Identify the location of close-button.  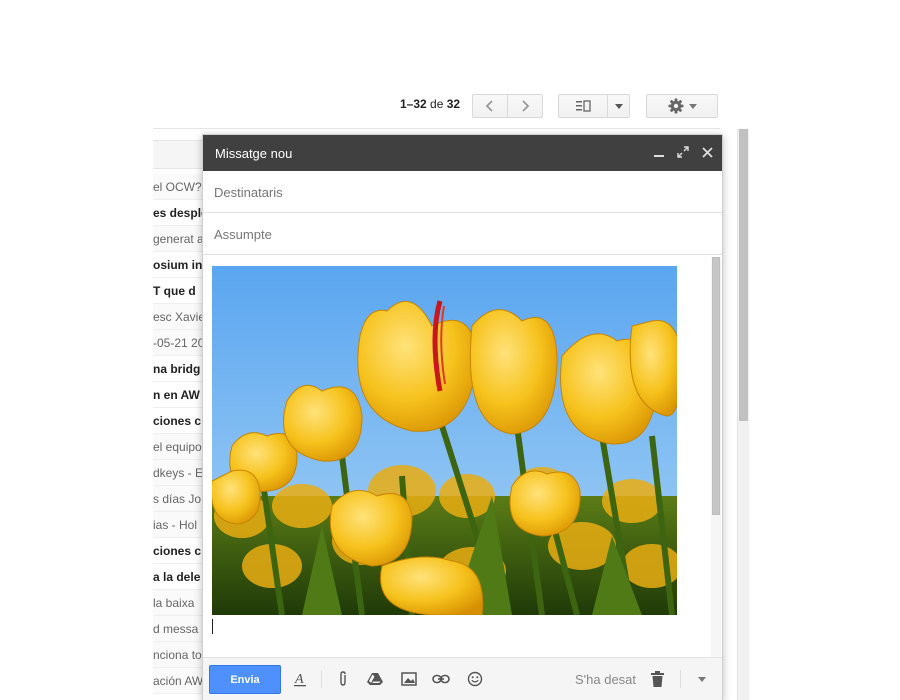
(707, 153).